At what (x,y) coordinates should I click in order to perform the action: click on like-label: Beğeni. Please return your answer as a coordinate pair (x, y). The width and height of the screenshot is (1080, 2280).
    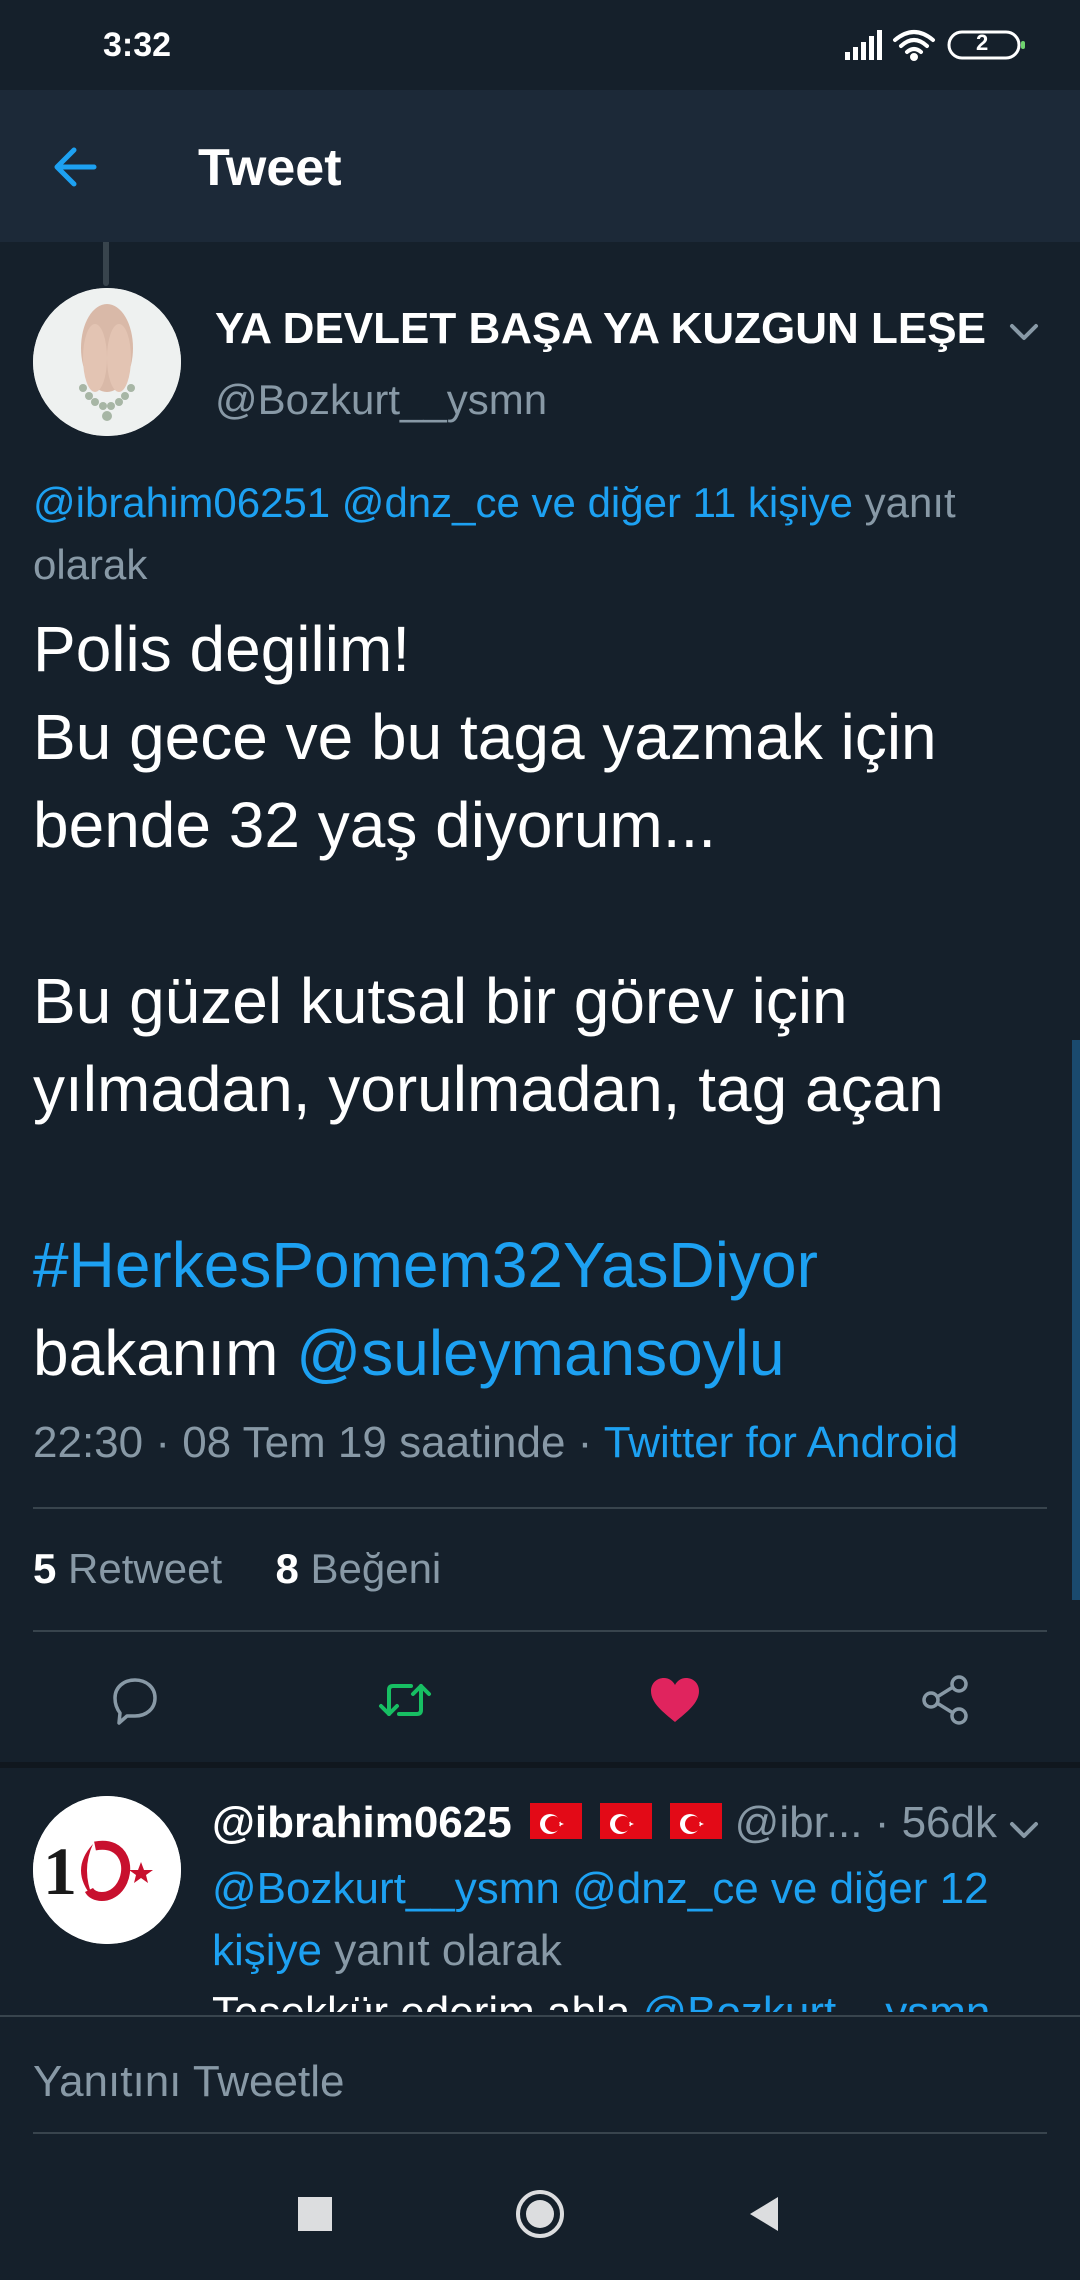
    Looking at the image, I should click on (376, 1568).